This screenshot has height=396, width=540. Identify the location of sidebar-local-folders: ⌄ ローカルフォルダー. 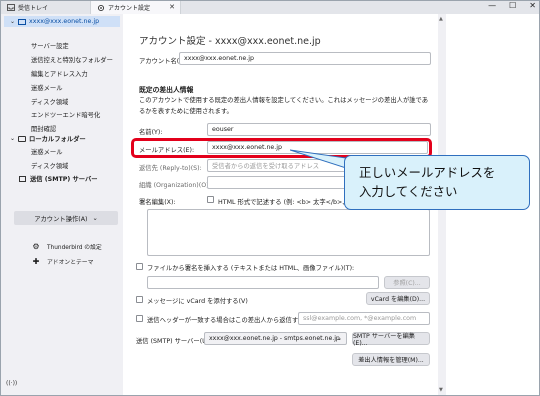
(48, 138).